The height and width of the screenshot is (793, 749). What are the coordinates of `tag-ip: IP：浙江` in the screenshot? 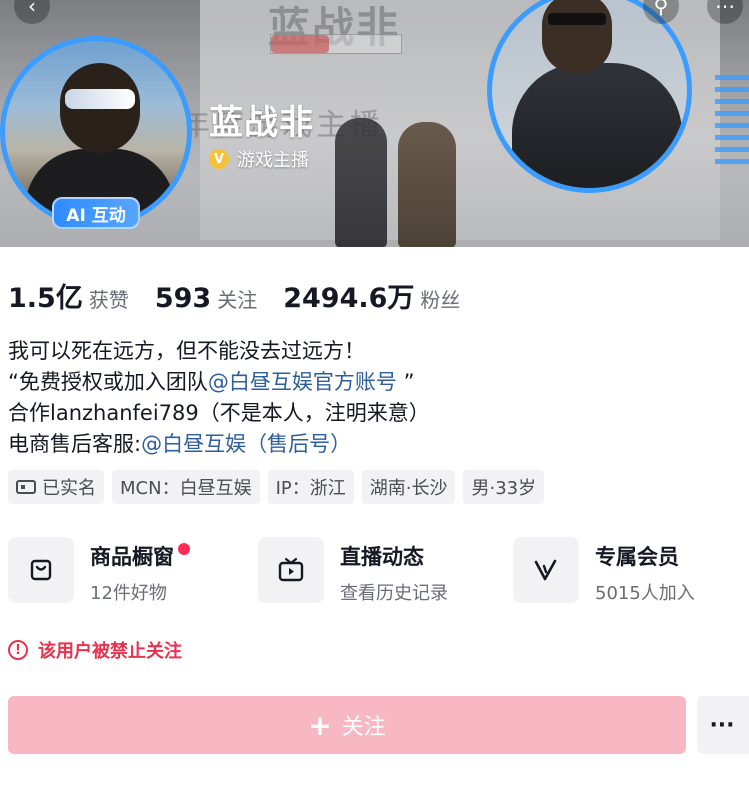 It's located at (310, 487).